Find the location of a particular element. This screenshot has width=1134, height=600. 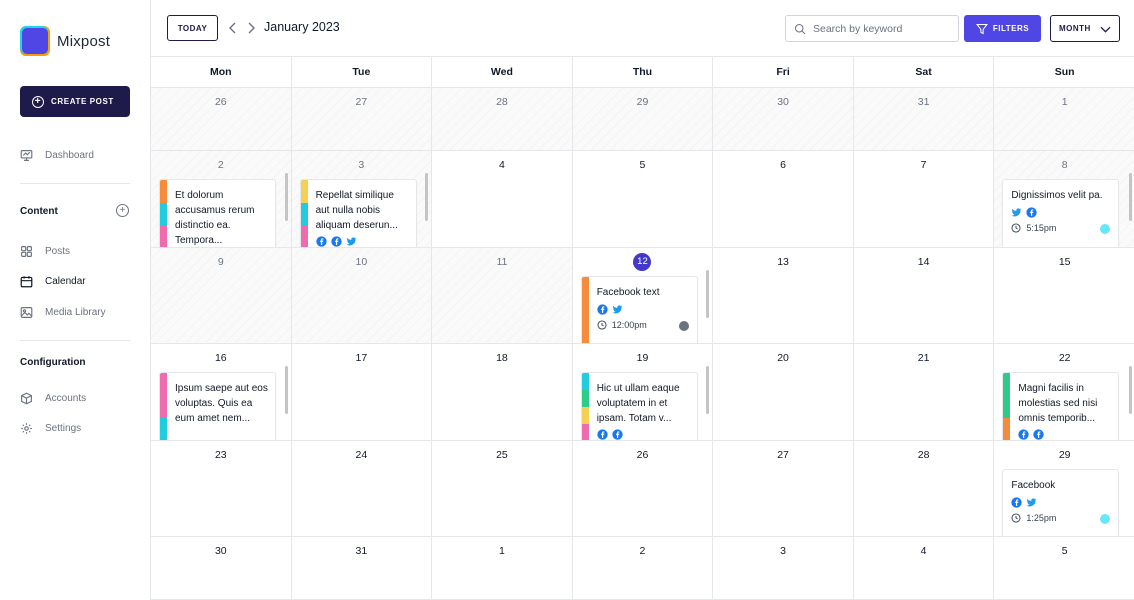

day-number: 29 is located at coordinates (1064, 454).